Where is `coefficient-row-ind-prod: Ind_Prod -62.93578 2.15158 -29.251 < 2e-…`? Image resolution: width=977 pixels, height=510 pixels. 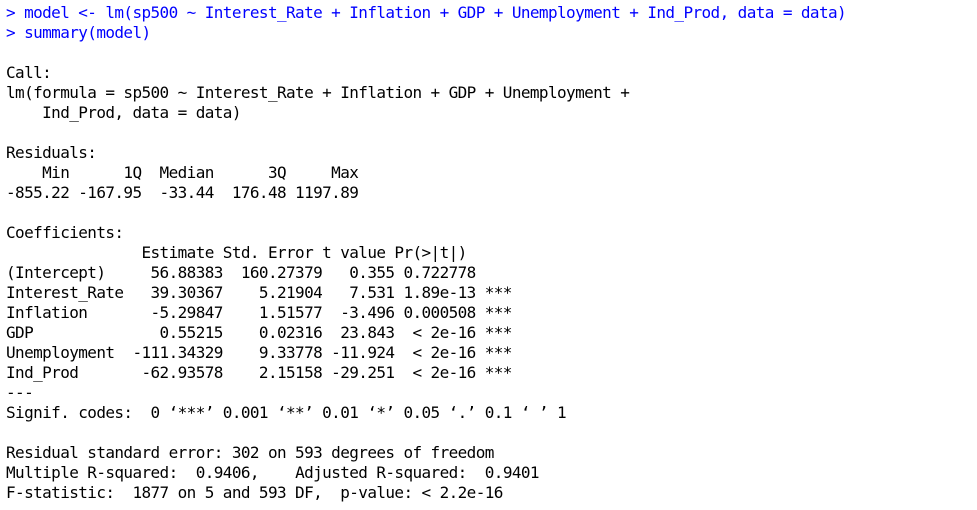
coefficient-row-ind-prod: Ind_Prod -62.93578 2.15158 -29.251 < 2e-… is located at coordinates (259, 372).